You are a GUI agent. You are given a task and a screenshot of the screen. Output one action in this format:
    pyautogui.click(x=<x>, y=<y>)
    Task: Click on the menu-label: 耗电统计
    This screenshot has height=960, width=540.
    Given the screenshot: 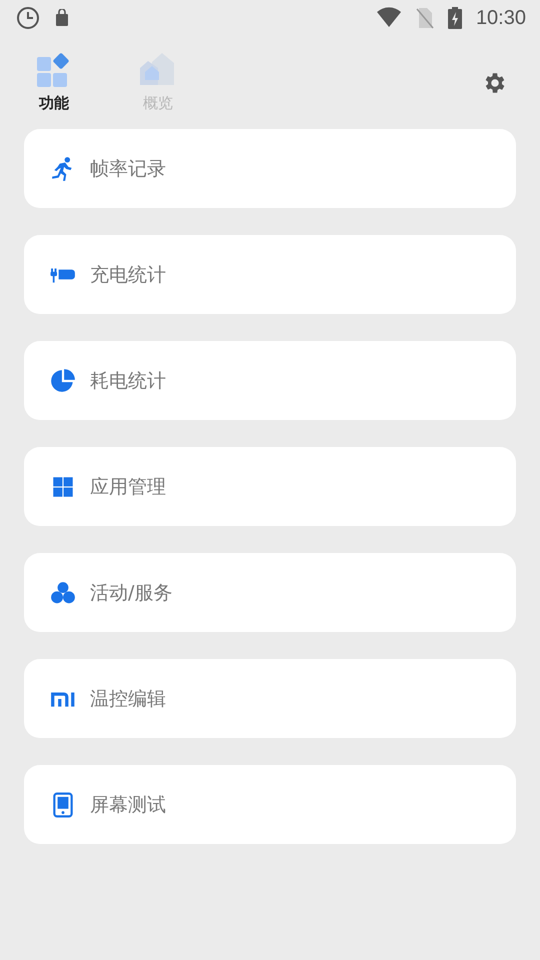 What is the action you would take?
    pyautogui.click(x=128, y=381)
    